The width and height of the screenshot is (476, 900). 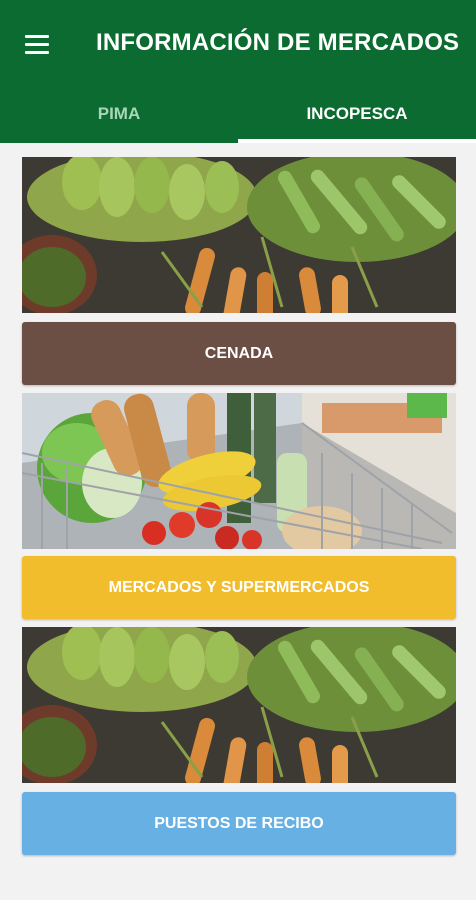 What do you see at coordinates (37, 45) in the screenshot?
I see `hamburger-menu-icon` at bounding box center [37, 45].